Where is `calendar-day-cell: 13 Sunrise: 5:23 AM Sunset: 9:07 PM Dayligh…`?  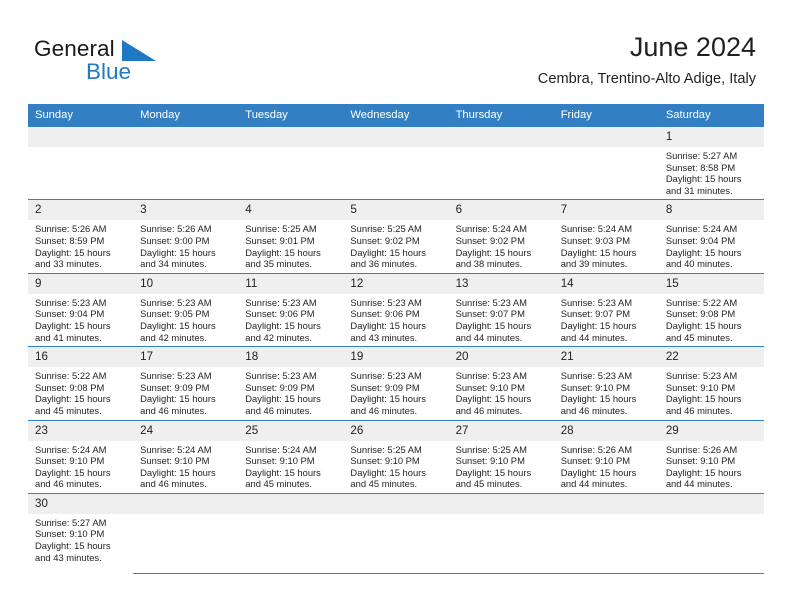 calendar-day-cell: 13 Sunrise: 5:23 AM Sunset: 9:07 PM Dayligh… is located at coordinates (501, 310).